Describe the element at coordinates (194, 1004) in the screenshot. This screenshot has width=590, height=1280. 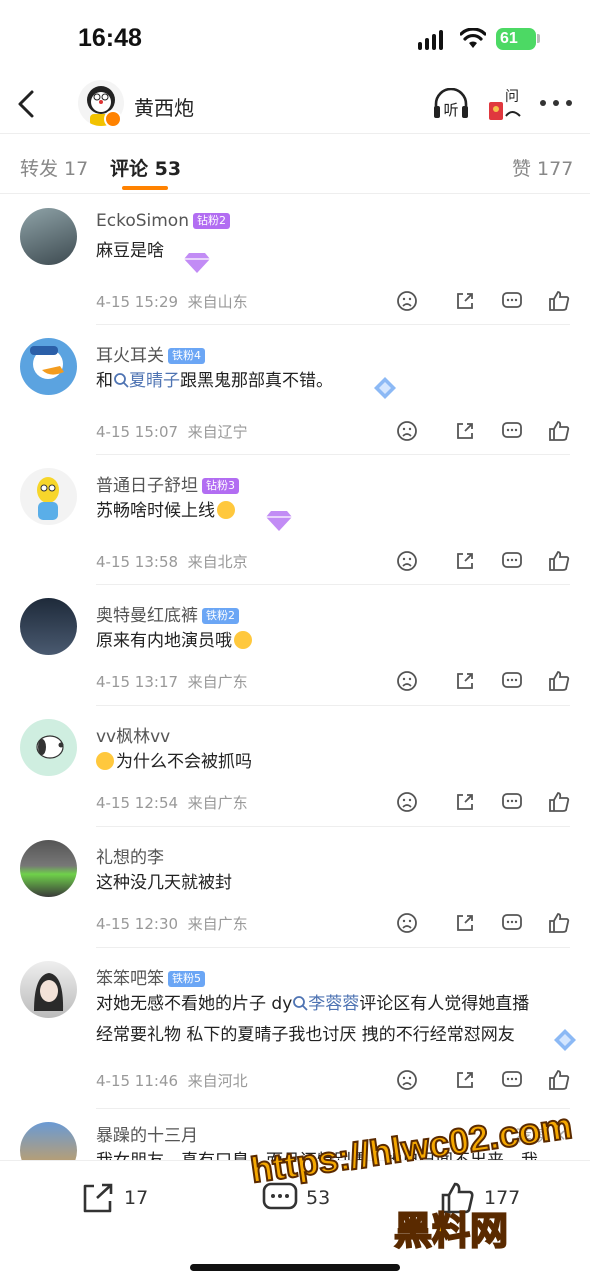
I see `comment-text-pre: 对她无感不看她的片子 dy` at that location.